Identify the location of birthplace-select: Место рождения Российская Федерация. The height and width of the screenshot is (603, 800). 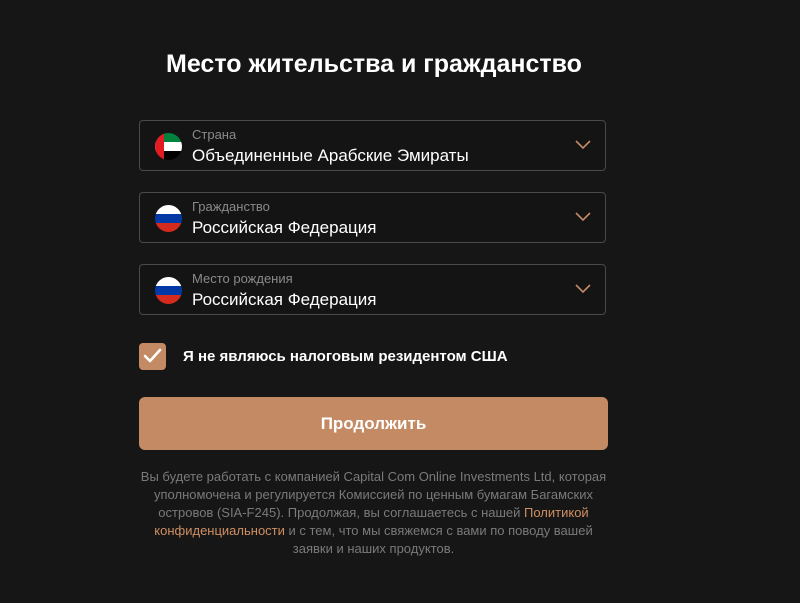
(372, 289).